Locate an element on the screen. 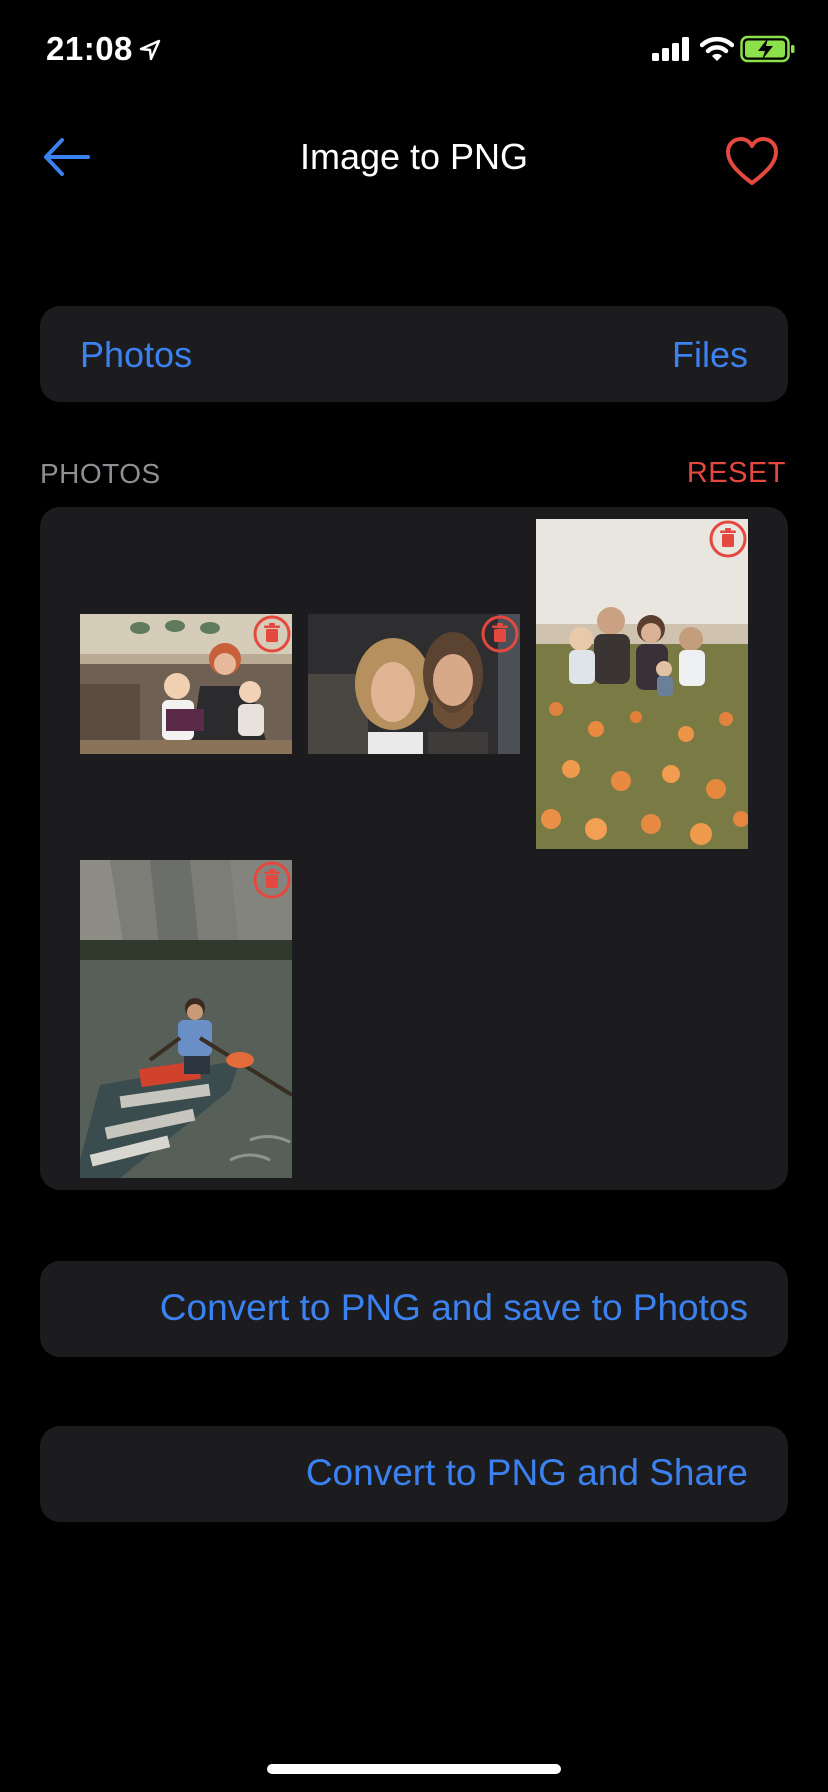  photos-source-button: Photos is located at coordinates (136, 355).